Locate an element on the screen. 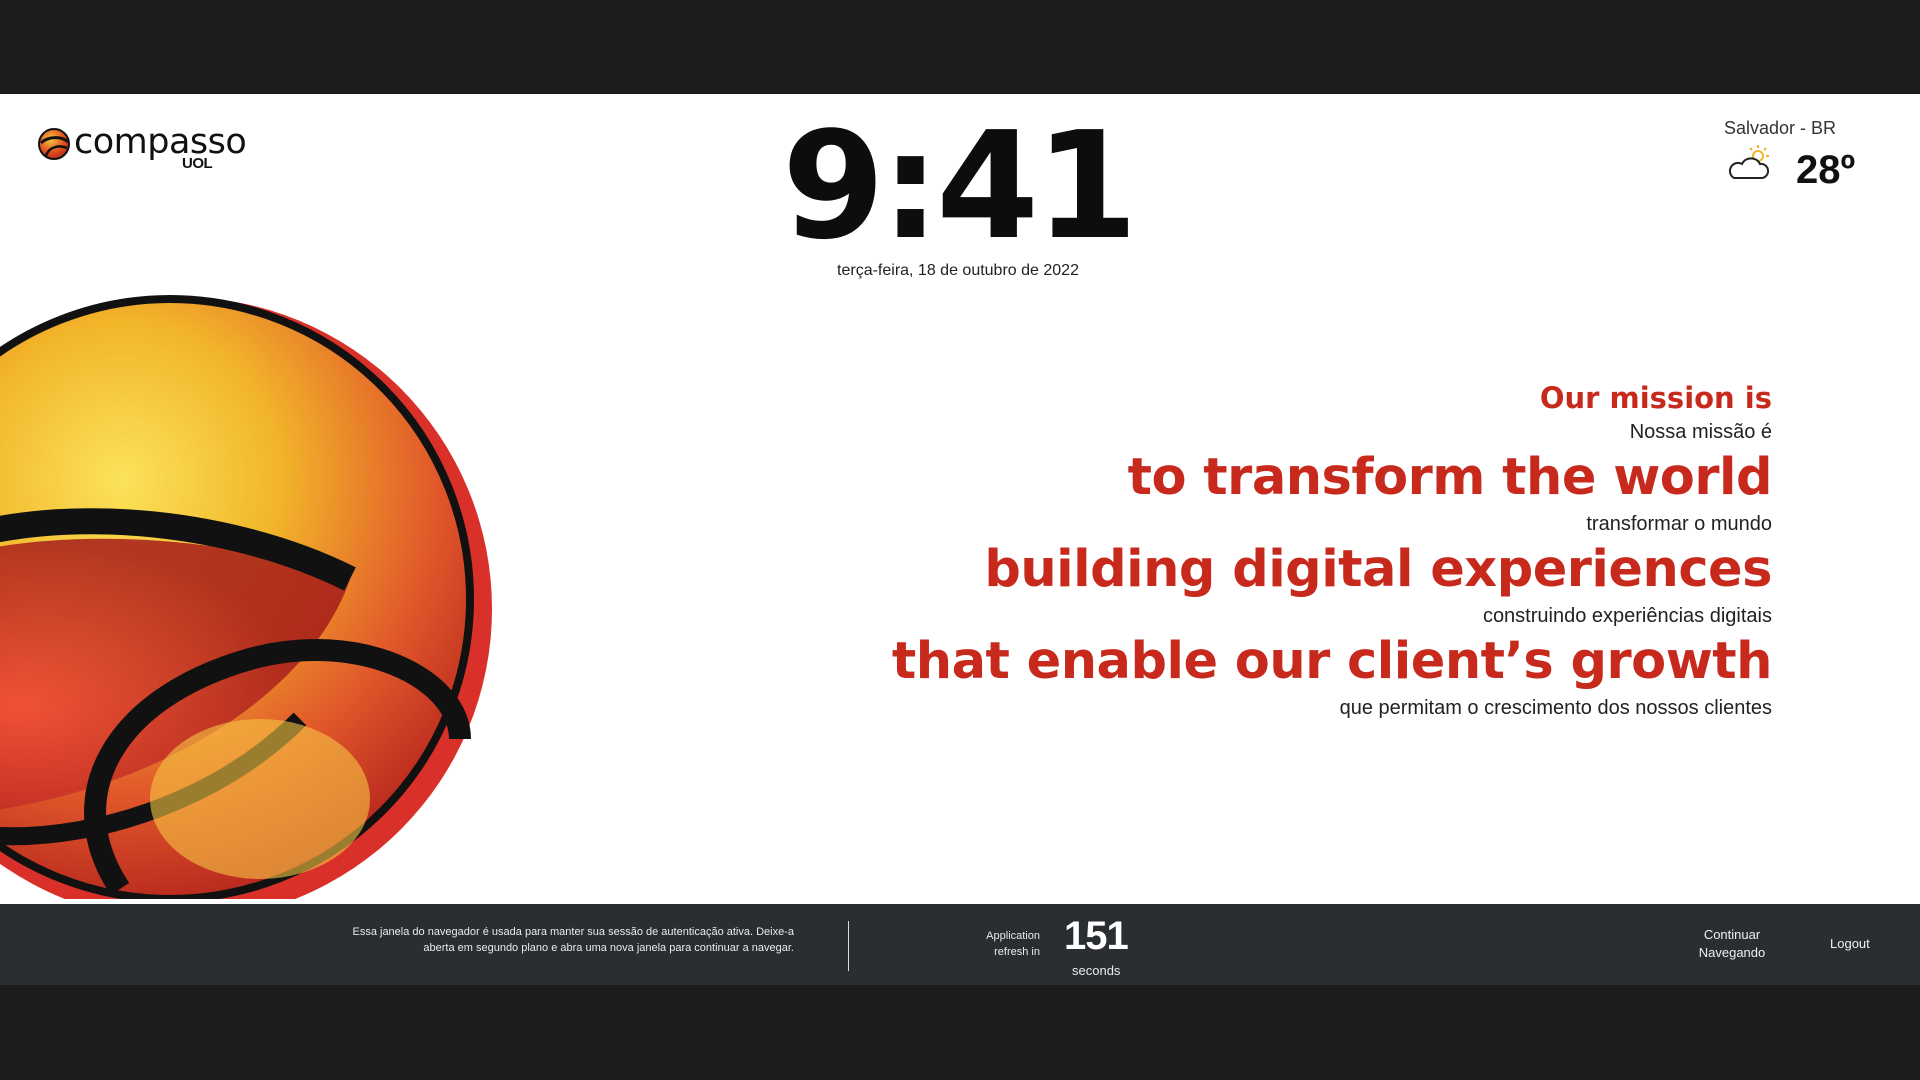 This screenshot has width=1920, height=1080. continue-browsing-button: Continuar Navegando is located at coordinates (1732, 944).